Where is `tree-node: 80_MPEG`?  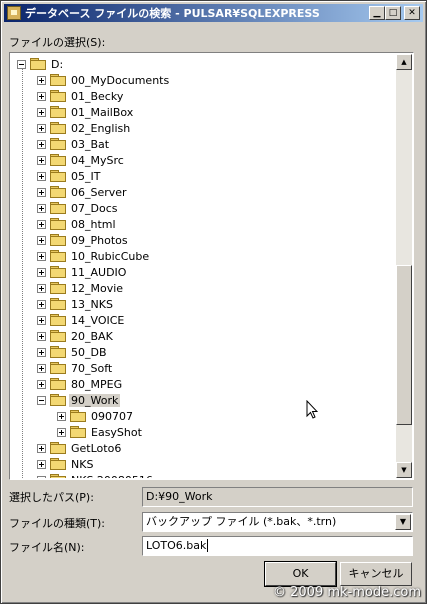 tree-node: 80_MPEG is located at coordinates (80, 384).